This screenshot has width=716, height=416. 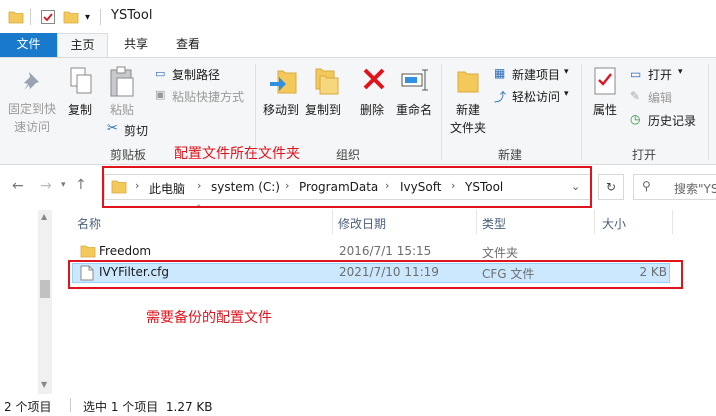 What do you see at coordinates (188, 45) in the screenshot?
I see `tab-view: 查看` at bounding box center [188, 45].